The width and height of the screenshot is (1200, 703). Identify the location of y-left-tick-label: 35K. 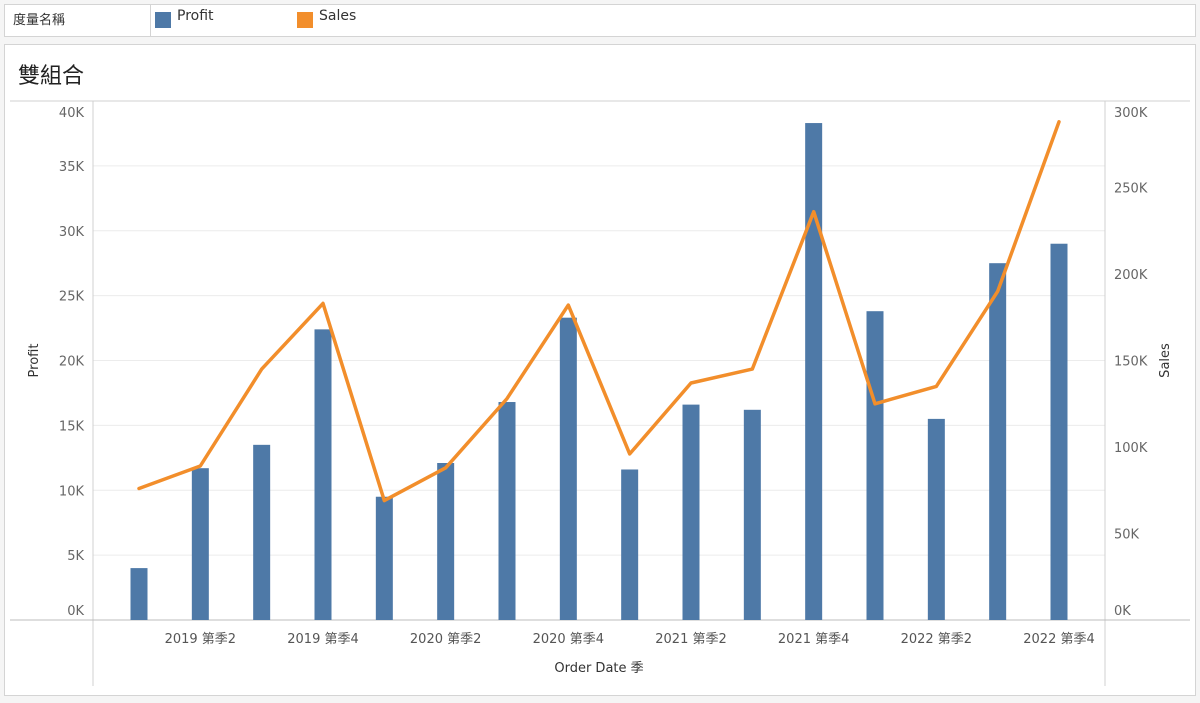
(72, 167).